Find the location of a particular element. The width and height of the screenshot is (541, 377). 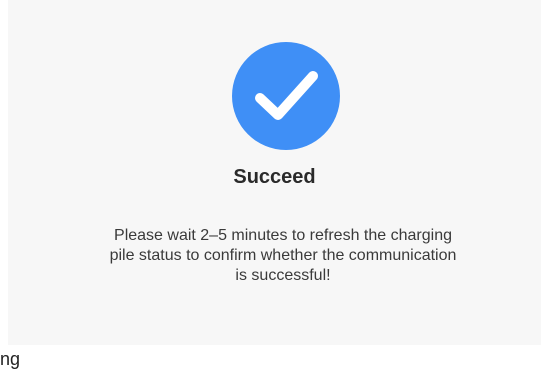

truncated-bottom-label: ng is located at coordinates (10, 359).